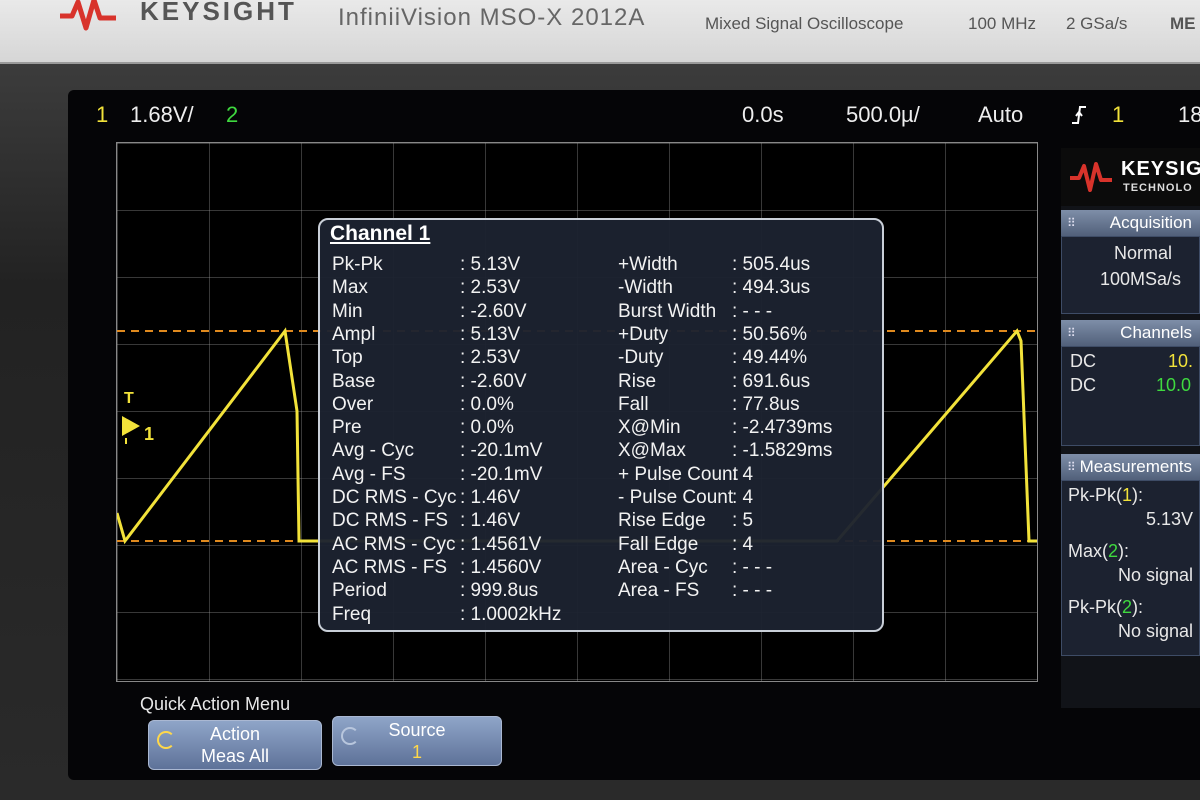  What do you see at coordinates (1143, 253) in the screenshot?
I see `acquisition-mode: Normal` at bounding box center [1143, 253].